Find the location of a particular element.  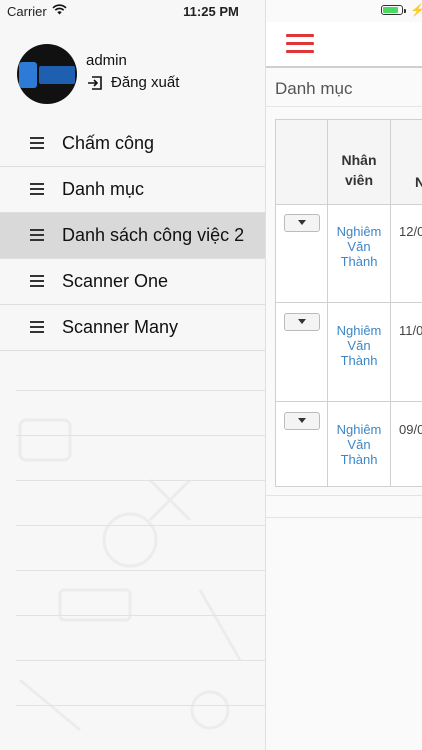

table-cell: 12/0 is located at coordinates (406, 253).